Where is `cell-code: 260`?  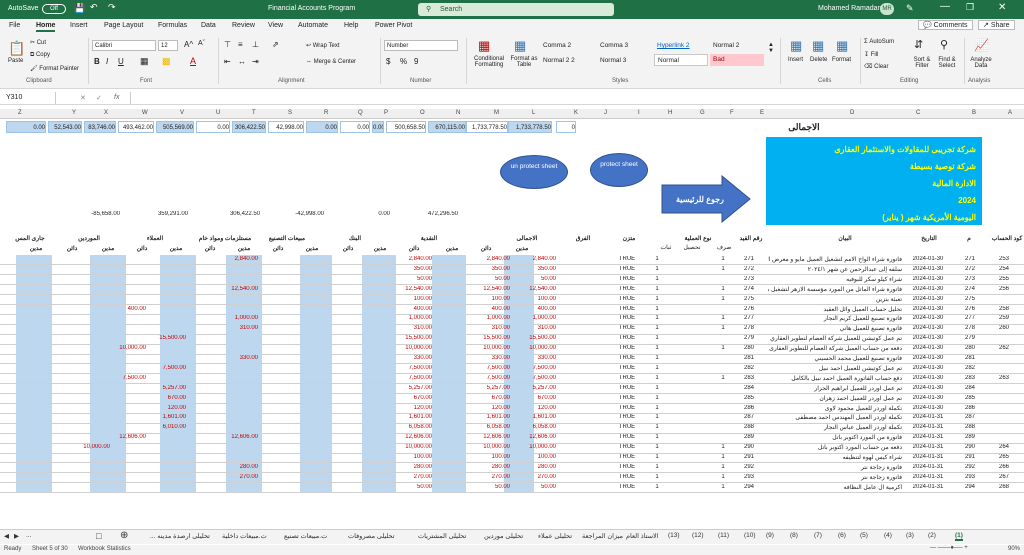
cell-code: 260 is located at coordinates (1004, 328).